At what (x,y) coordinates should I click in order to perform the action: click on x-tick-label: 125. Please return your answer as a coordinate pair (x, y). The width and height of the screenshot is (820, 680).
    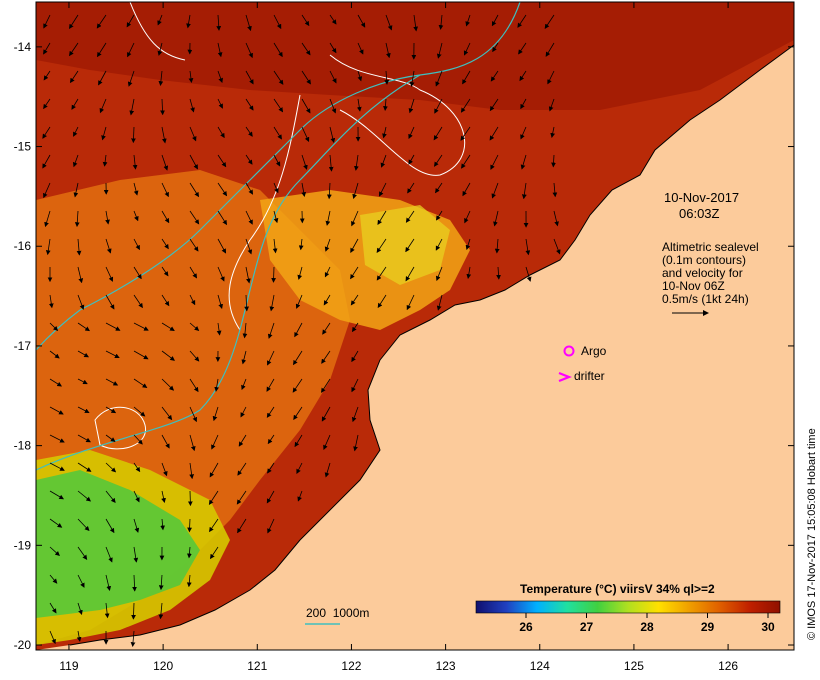
    Looking at the image, I should click on (634, 666).